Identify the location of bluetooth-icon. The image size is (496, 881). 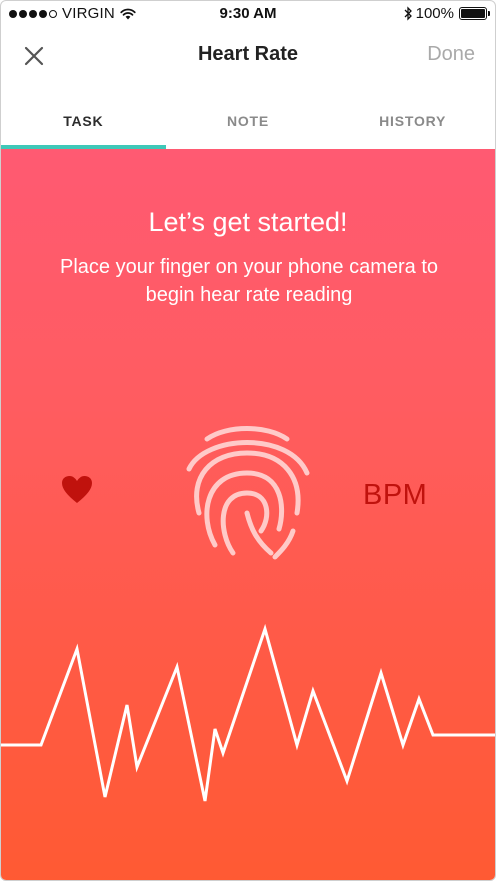
(408, 13).